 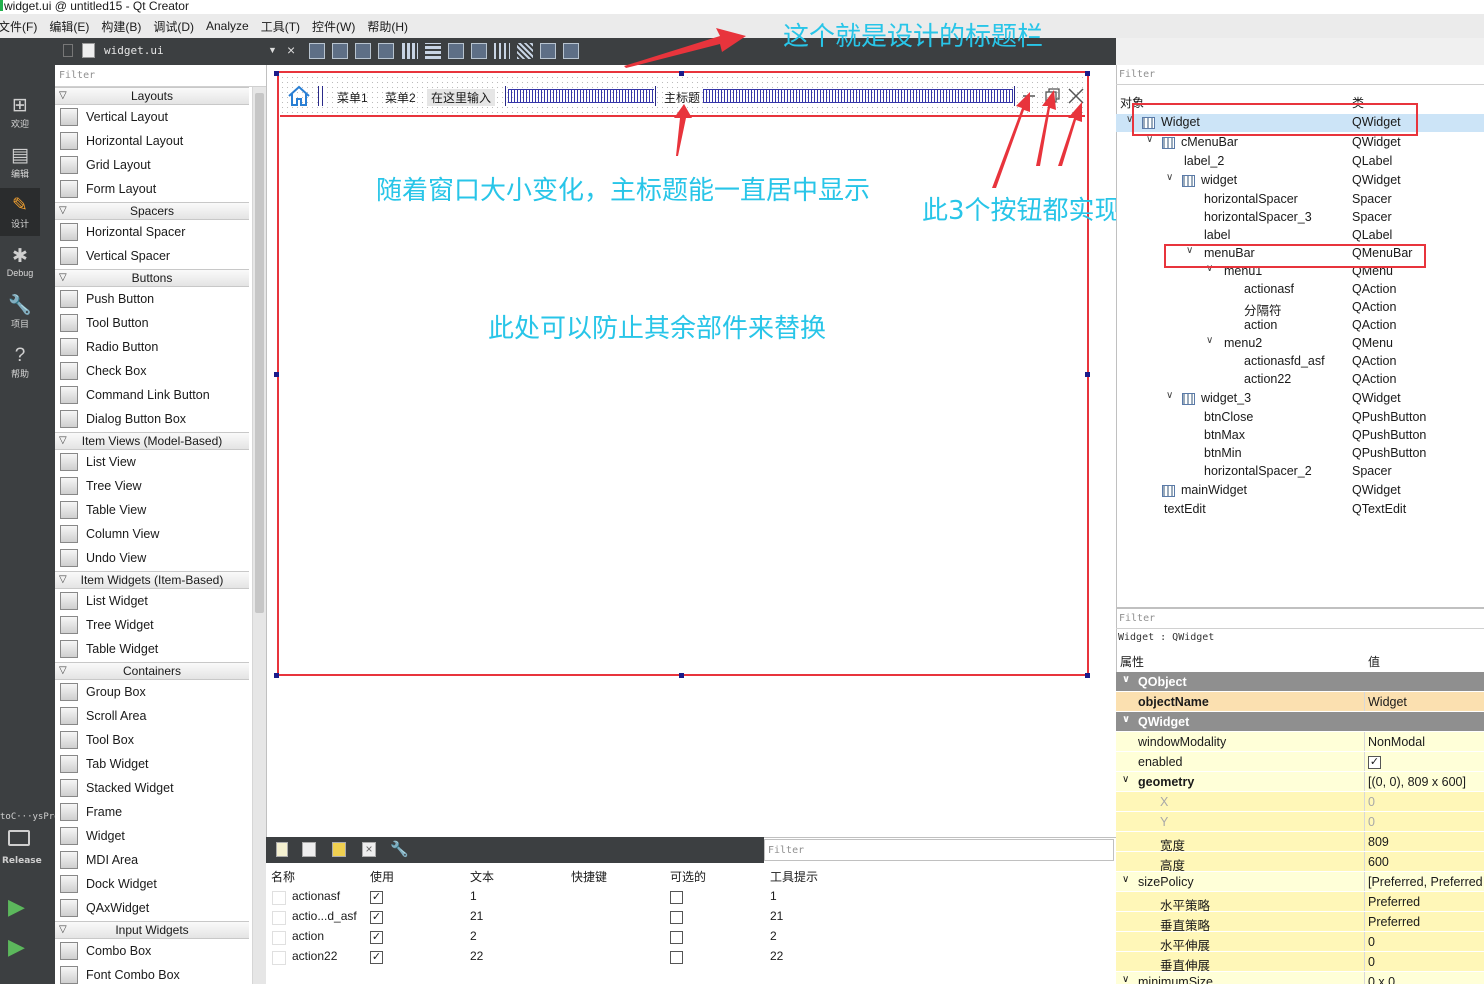 I want to click on menu-2: 构建(B), so click(x=121, y=26).